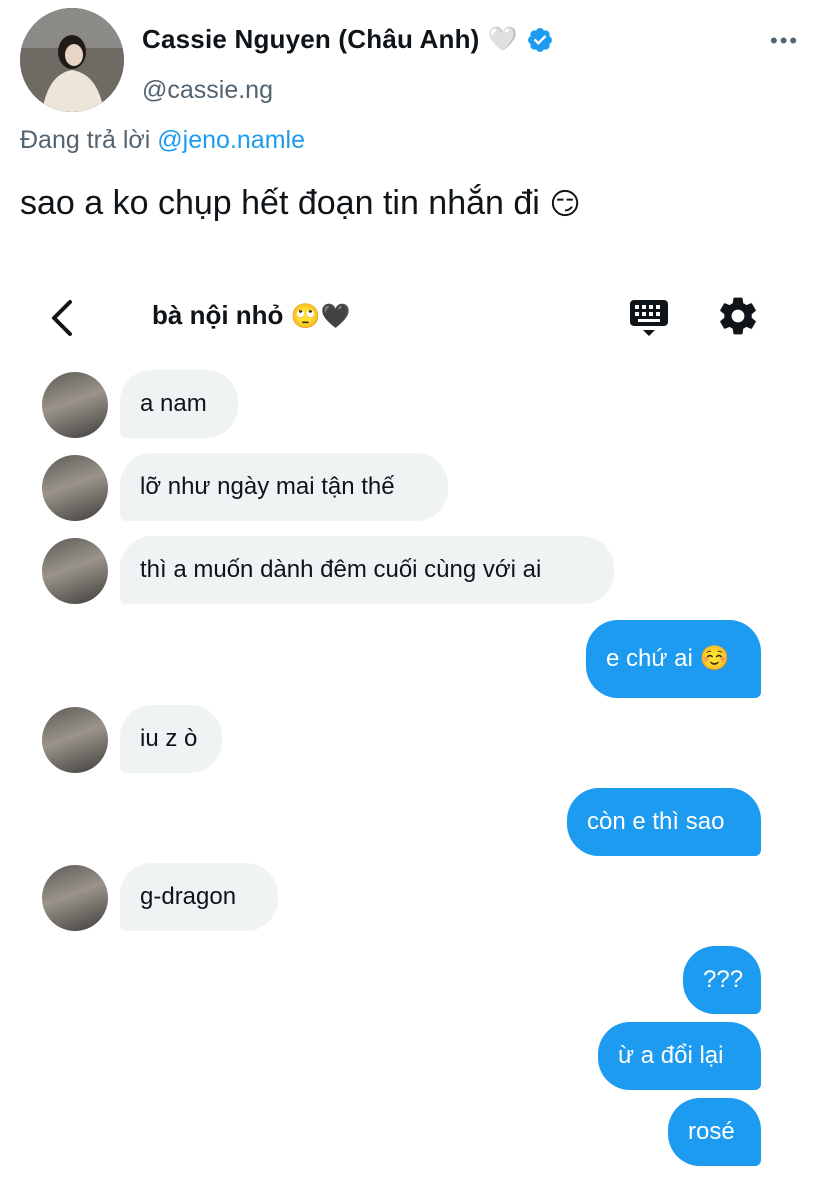  Describe the element at coordinates (539, 39) in the screenshot. I see `verified-badge-icon` at that location.